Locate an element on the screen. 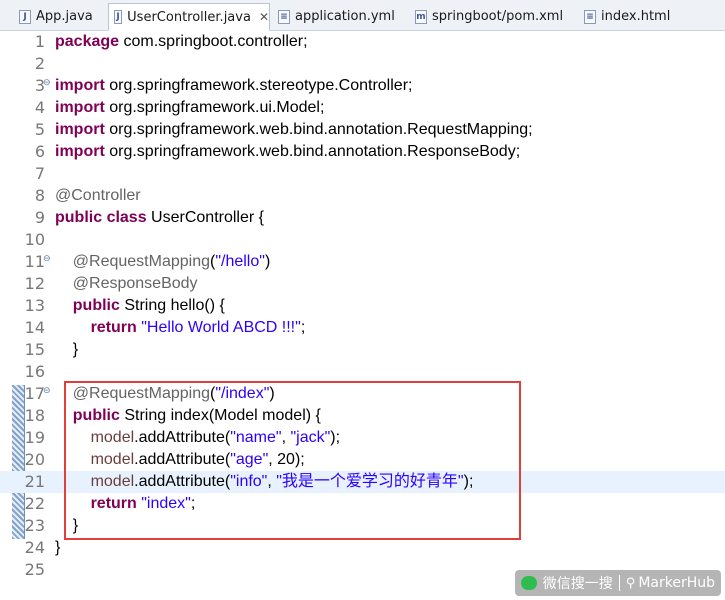 The image size is (725, 600). keyword: package is located at coordinates (87, 41).